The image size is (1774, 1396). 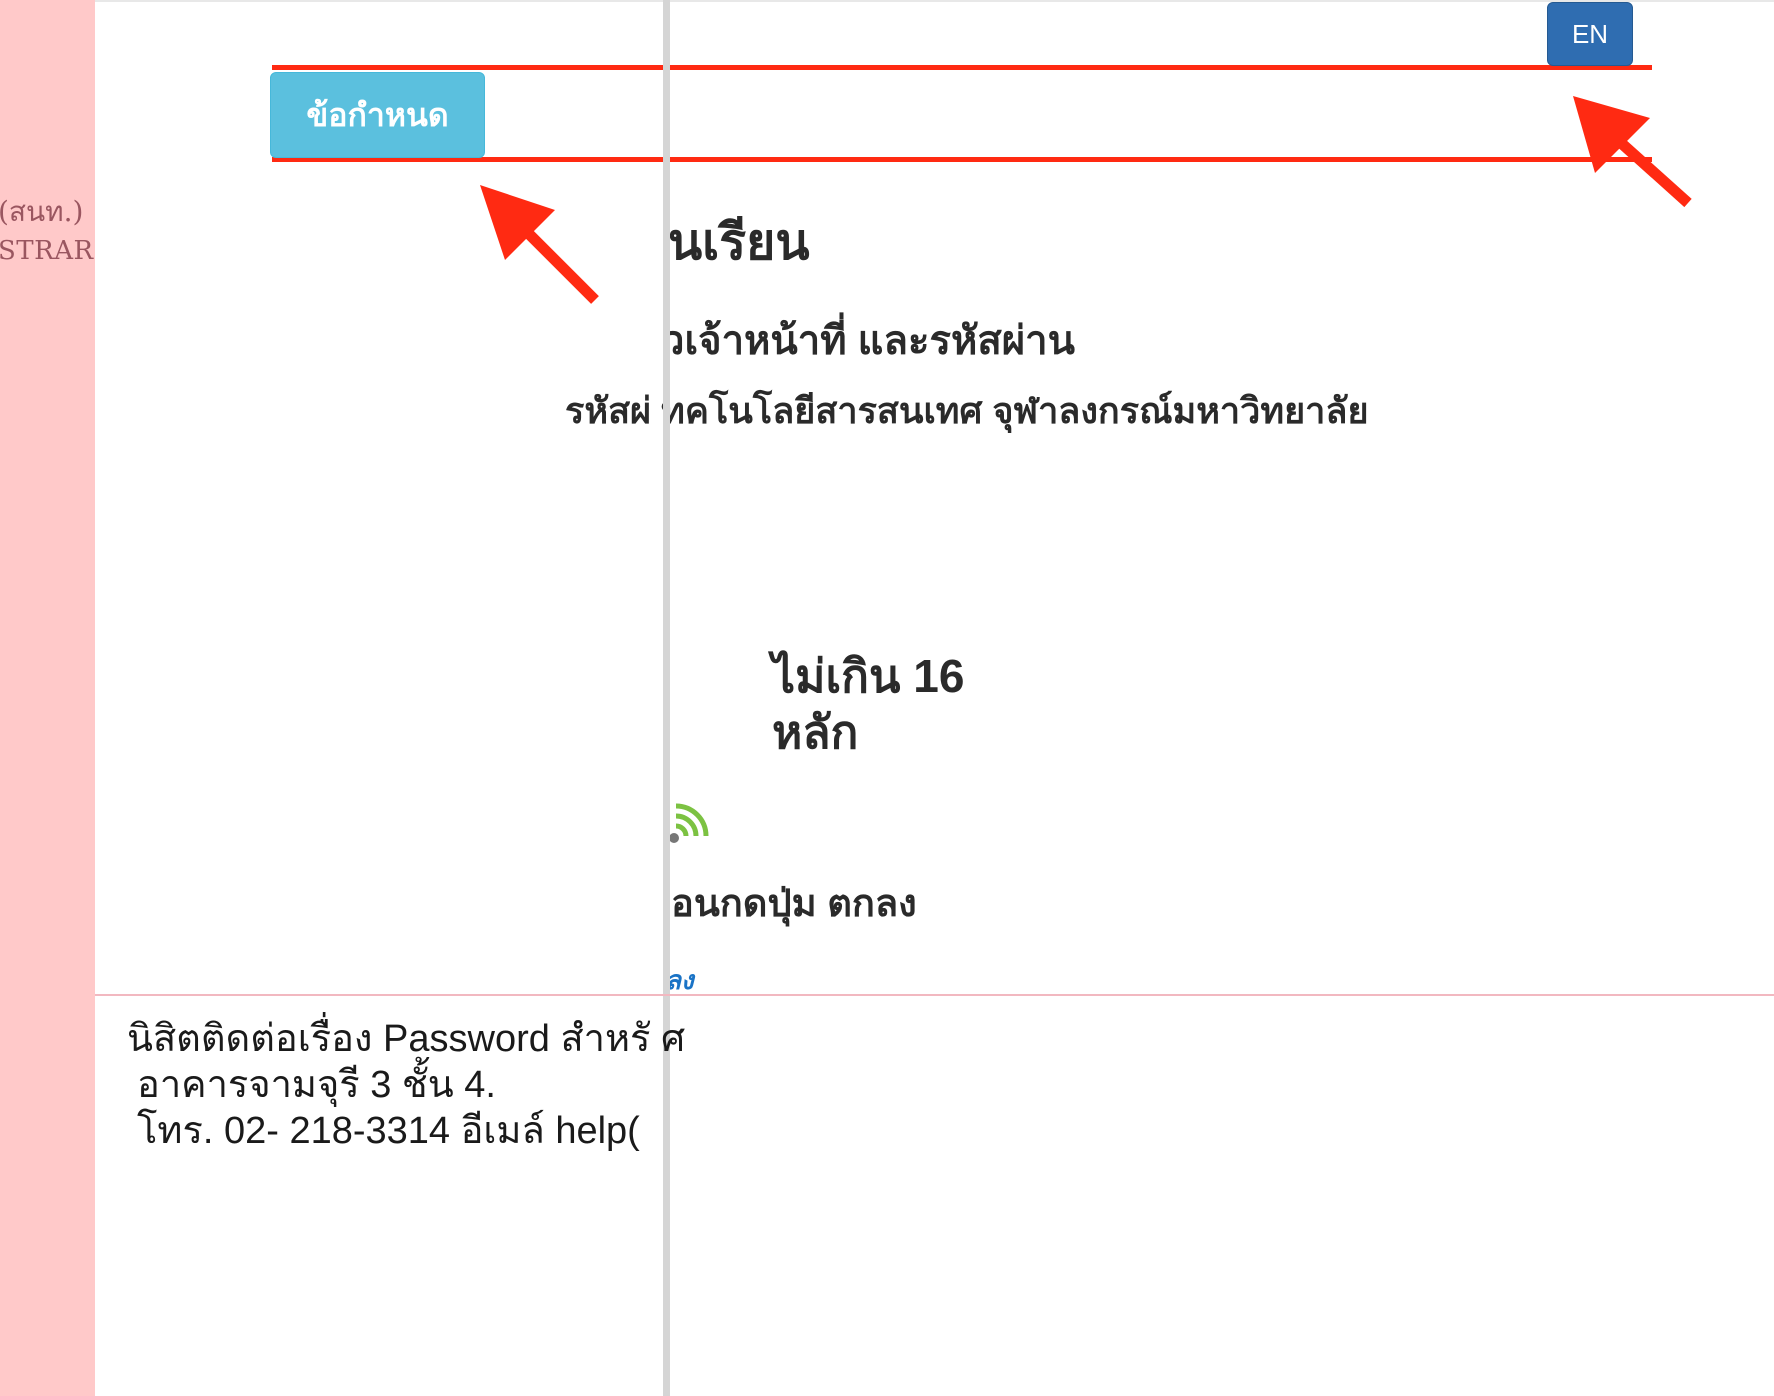 What do you see at coordinates (739, 242) in the screenshot?
I see `page-title: นเรียน` at bounding box center [739, 242].